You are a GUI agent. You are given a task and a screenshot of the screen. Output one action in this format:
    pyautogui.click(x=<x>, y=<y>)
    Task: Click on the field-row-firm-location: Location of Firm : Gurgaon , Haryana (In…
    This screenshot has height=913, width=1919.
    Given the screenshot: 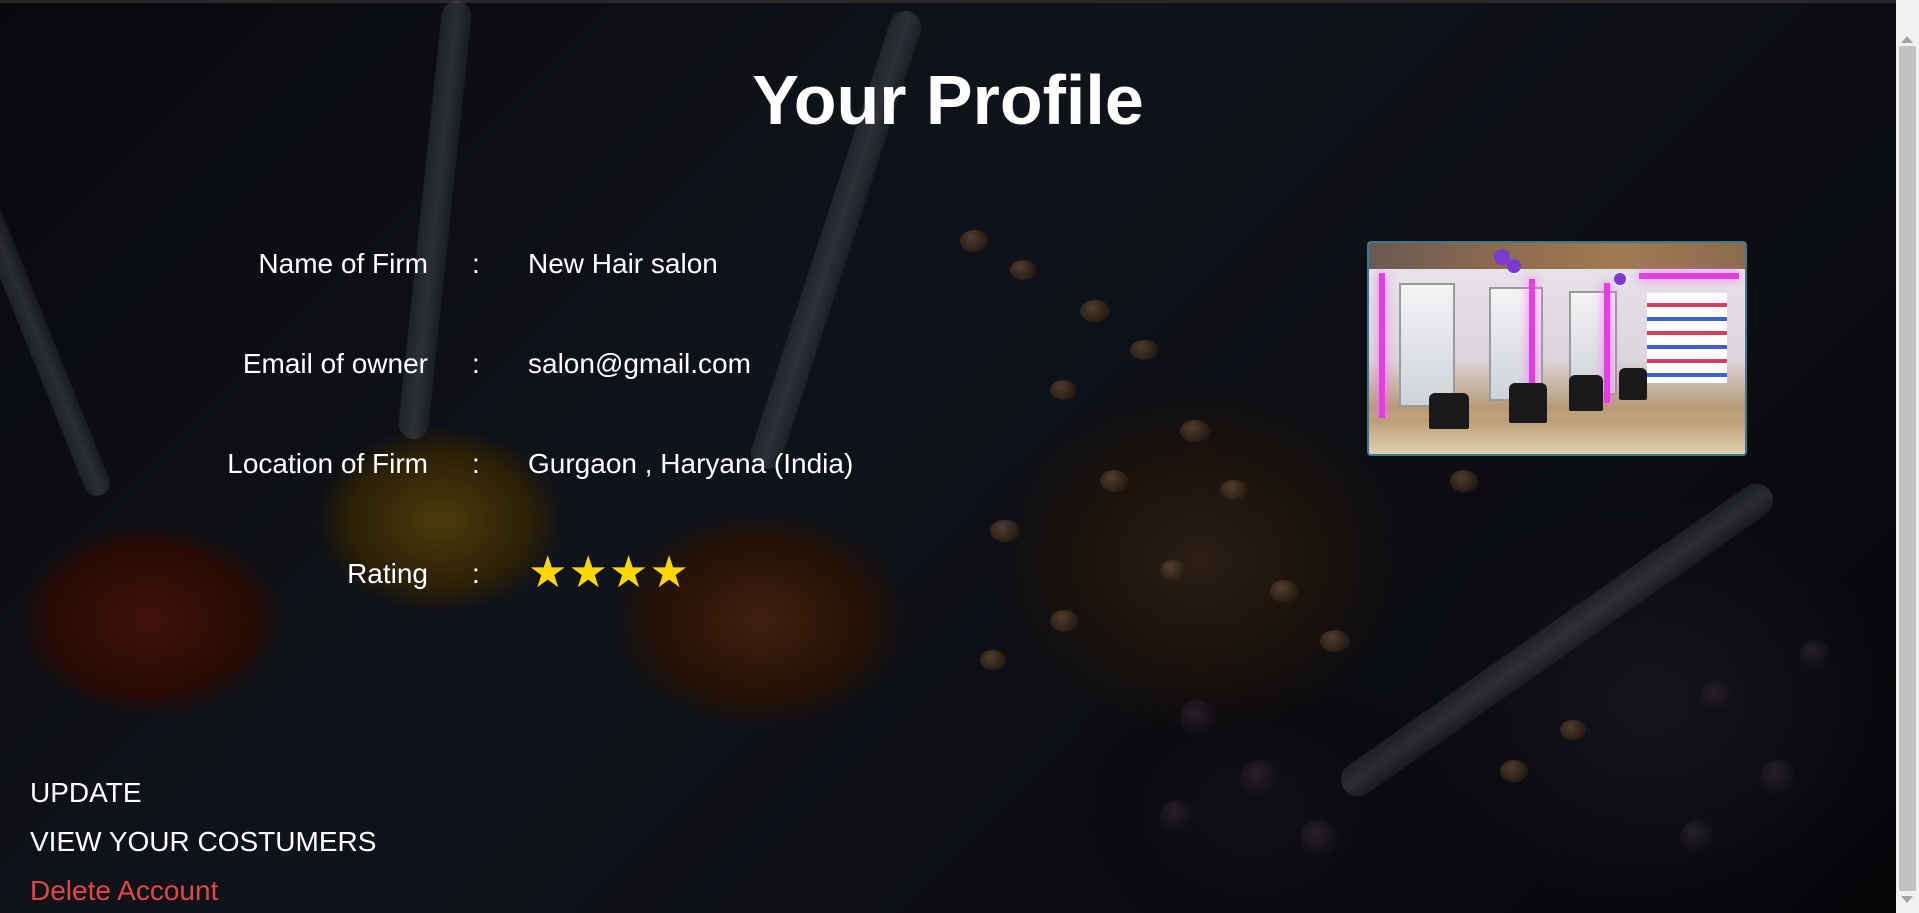 What is the action you would take?
    pyautogui.click(x=500, y=468)
    